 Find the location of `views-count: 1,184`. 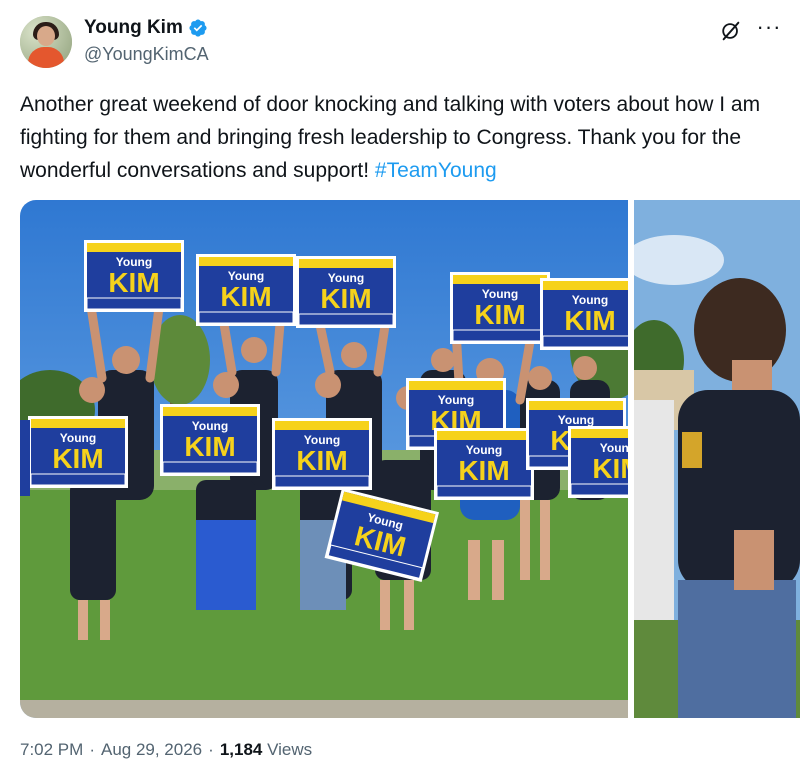

views-count: 1,184 is located at coordinates (241, 749).